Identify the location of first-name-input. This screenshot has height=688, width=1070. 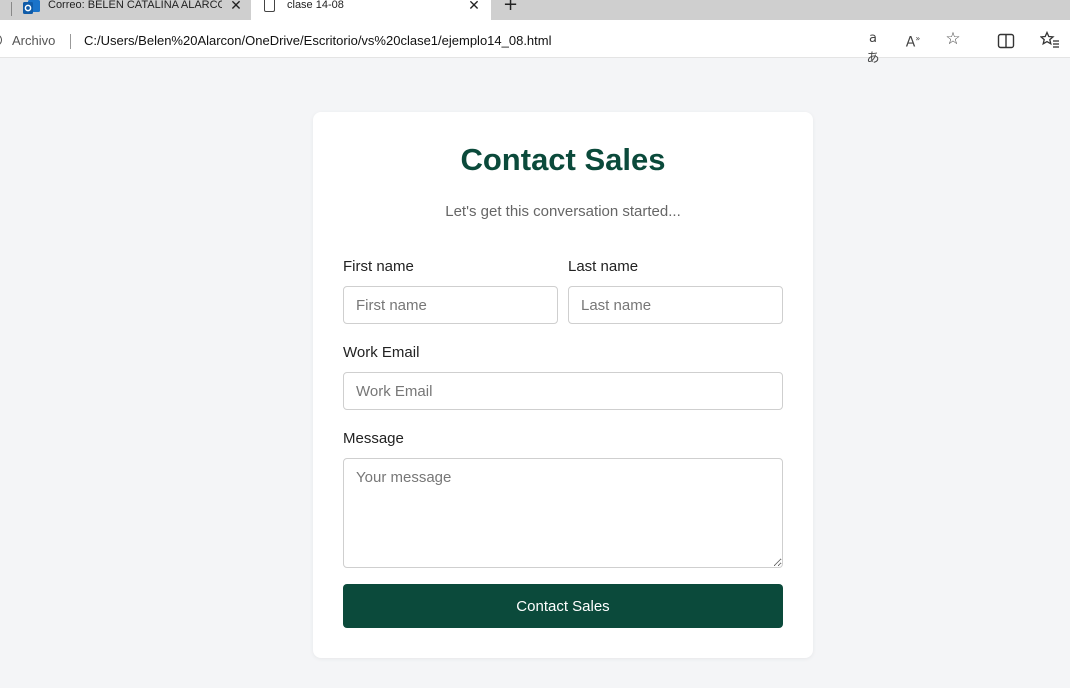
(450, 305).